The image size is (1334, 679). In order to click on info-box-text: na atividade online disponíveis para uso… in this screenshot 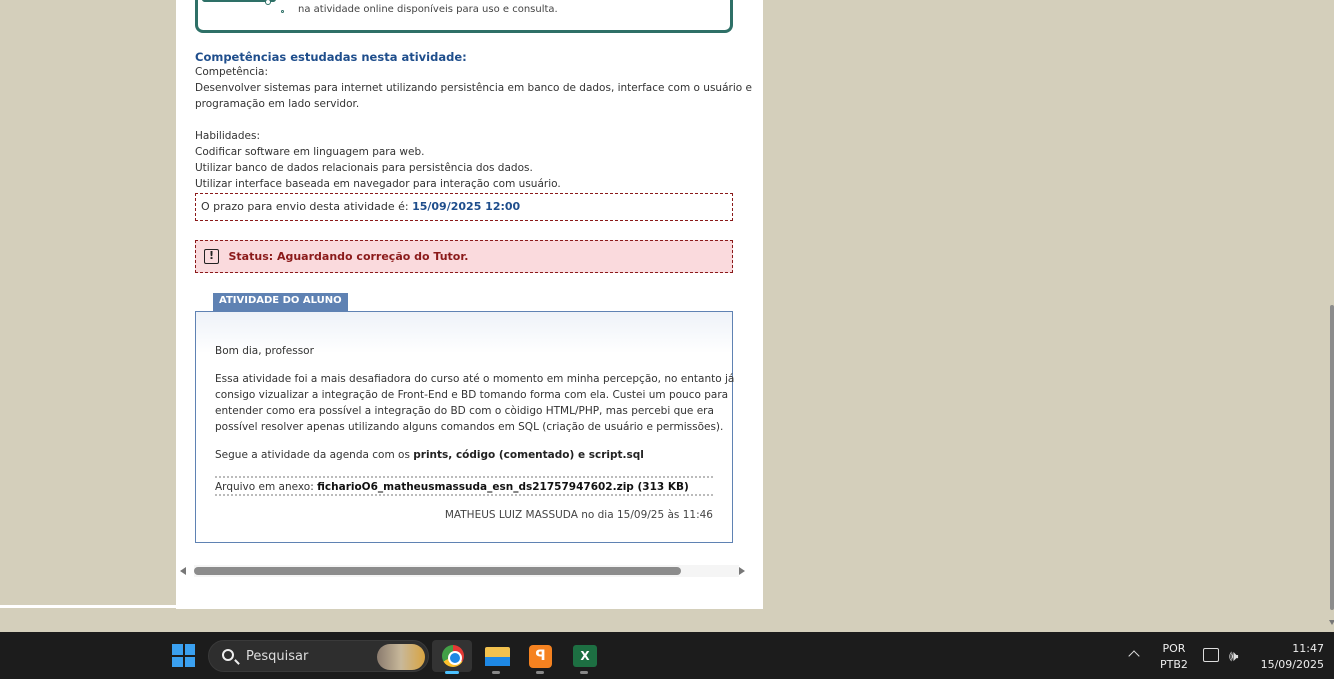, I will do `click(428, 9)`.